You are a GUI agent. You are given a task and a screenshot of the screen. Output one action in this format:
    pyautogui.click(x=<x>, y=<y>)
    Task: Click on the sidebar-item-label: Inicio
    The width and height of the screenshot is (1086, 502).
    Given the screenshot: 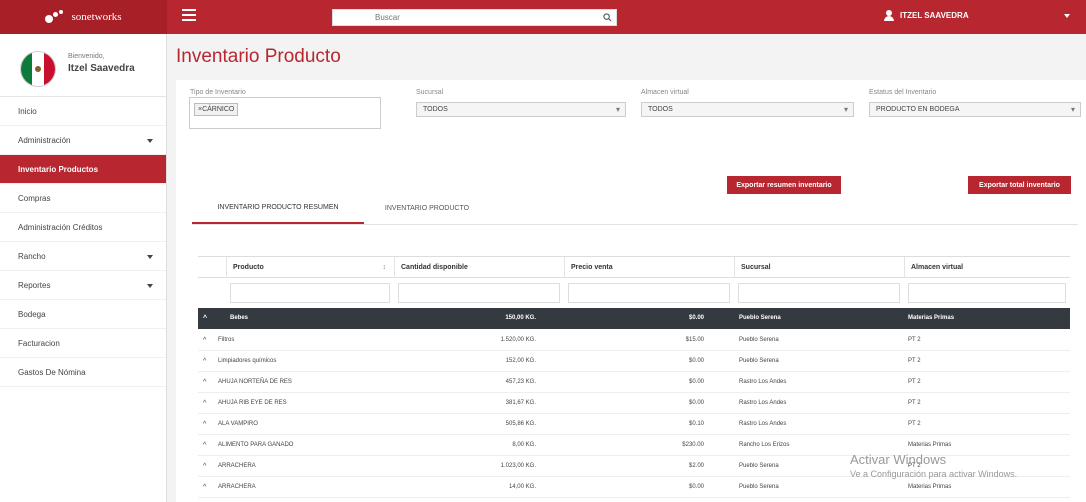 What is the action you would take?
    pyautogui.click(x=27, y=111)
    